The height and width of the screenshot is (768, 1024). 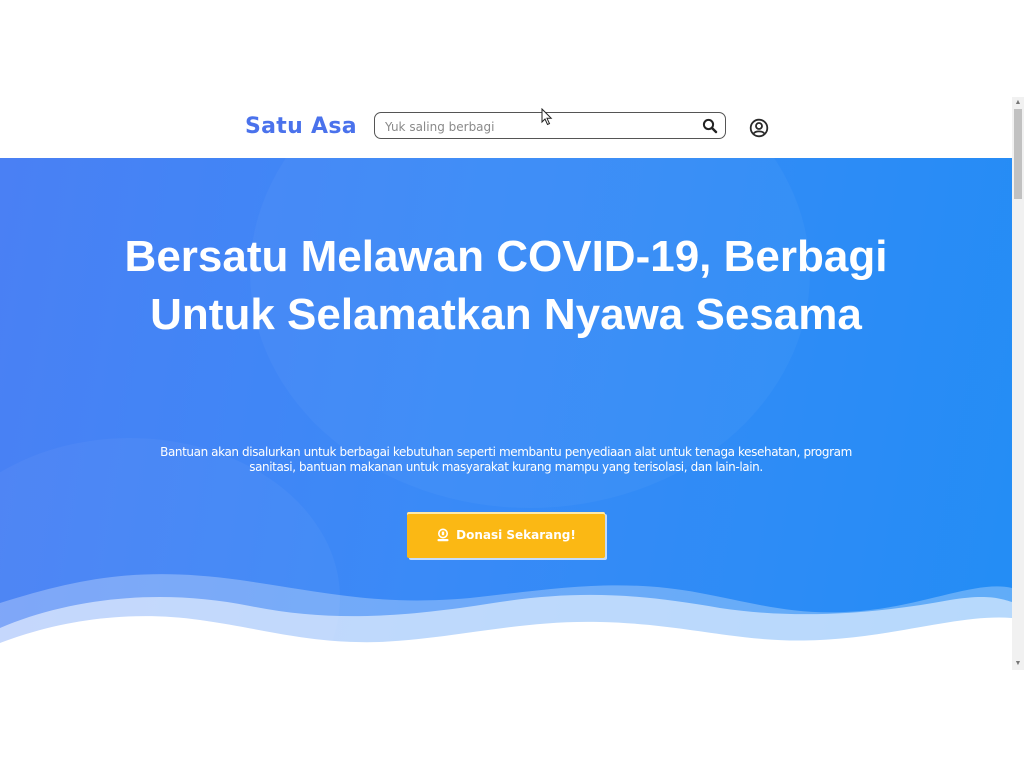 I want to click on search-input, so click(x=535, y=126).